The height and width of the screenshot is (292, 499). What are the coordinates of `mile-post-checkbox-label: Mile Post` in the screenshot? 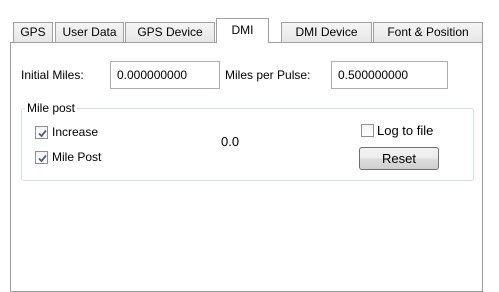 It's located at (76, 157).